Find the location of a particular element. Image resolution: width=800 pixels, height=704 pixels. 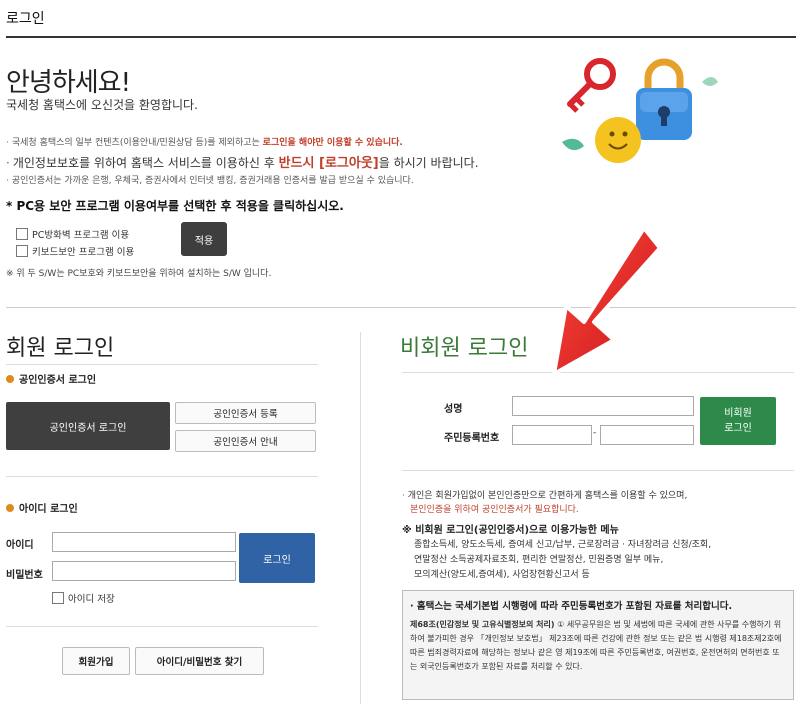

guest-login-title: 비회원 로그인 is located at coordinates (464, 348).